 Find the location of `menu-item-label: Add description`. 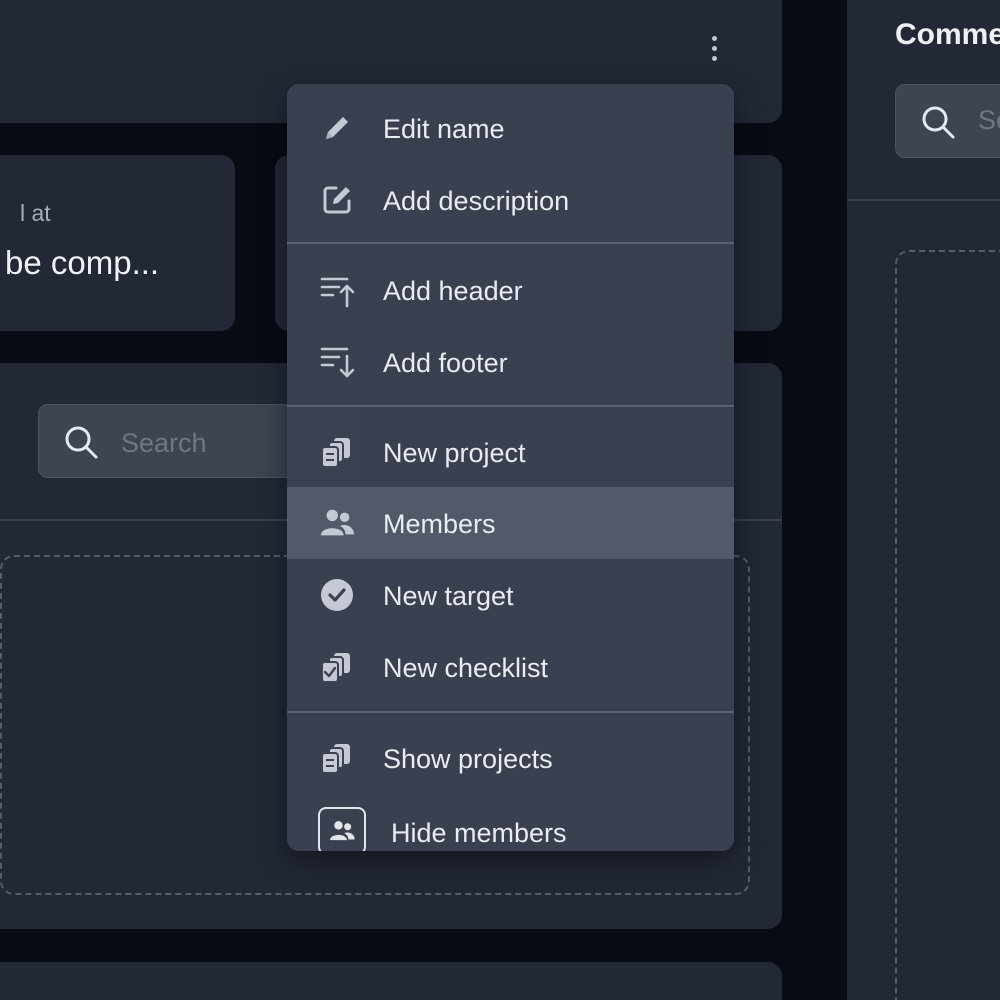

menu-item-label: Add description is located at coordinates (476, 201).